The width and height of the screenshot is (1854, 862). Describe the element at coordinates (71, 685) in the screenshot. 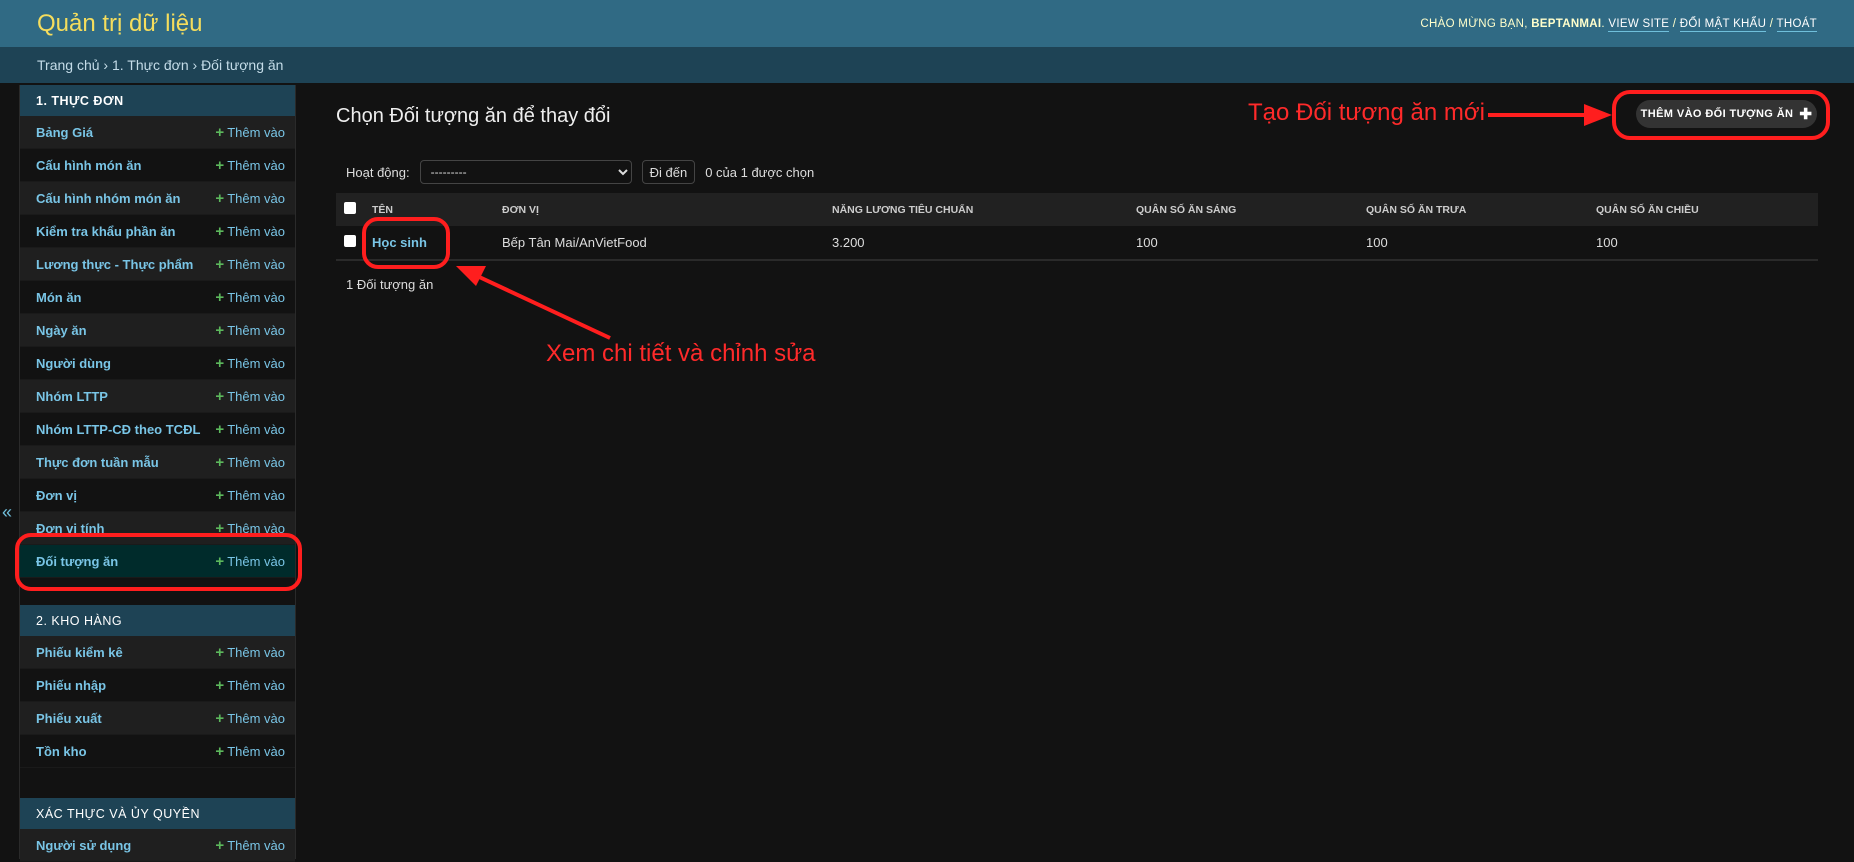

I see `sidebar-item-label: Phiếu nhập` at that location.